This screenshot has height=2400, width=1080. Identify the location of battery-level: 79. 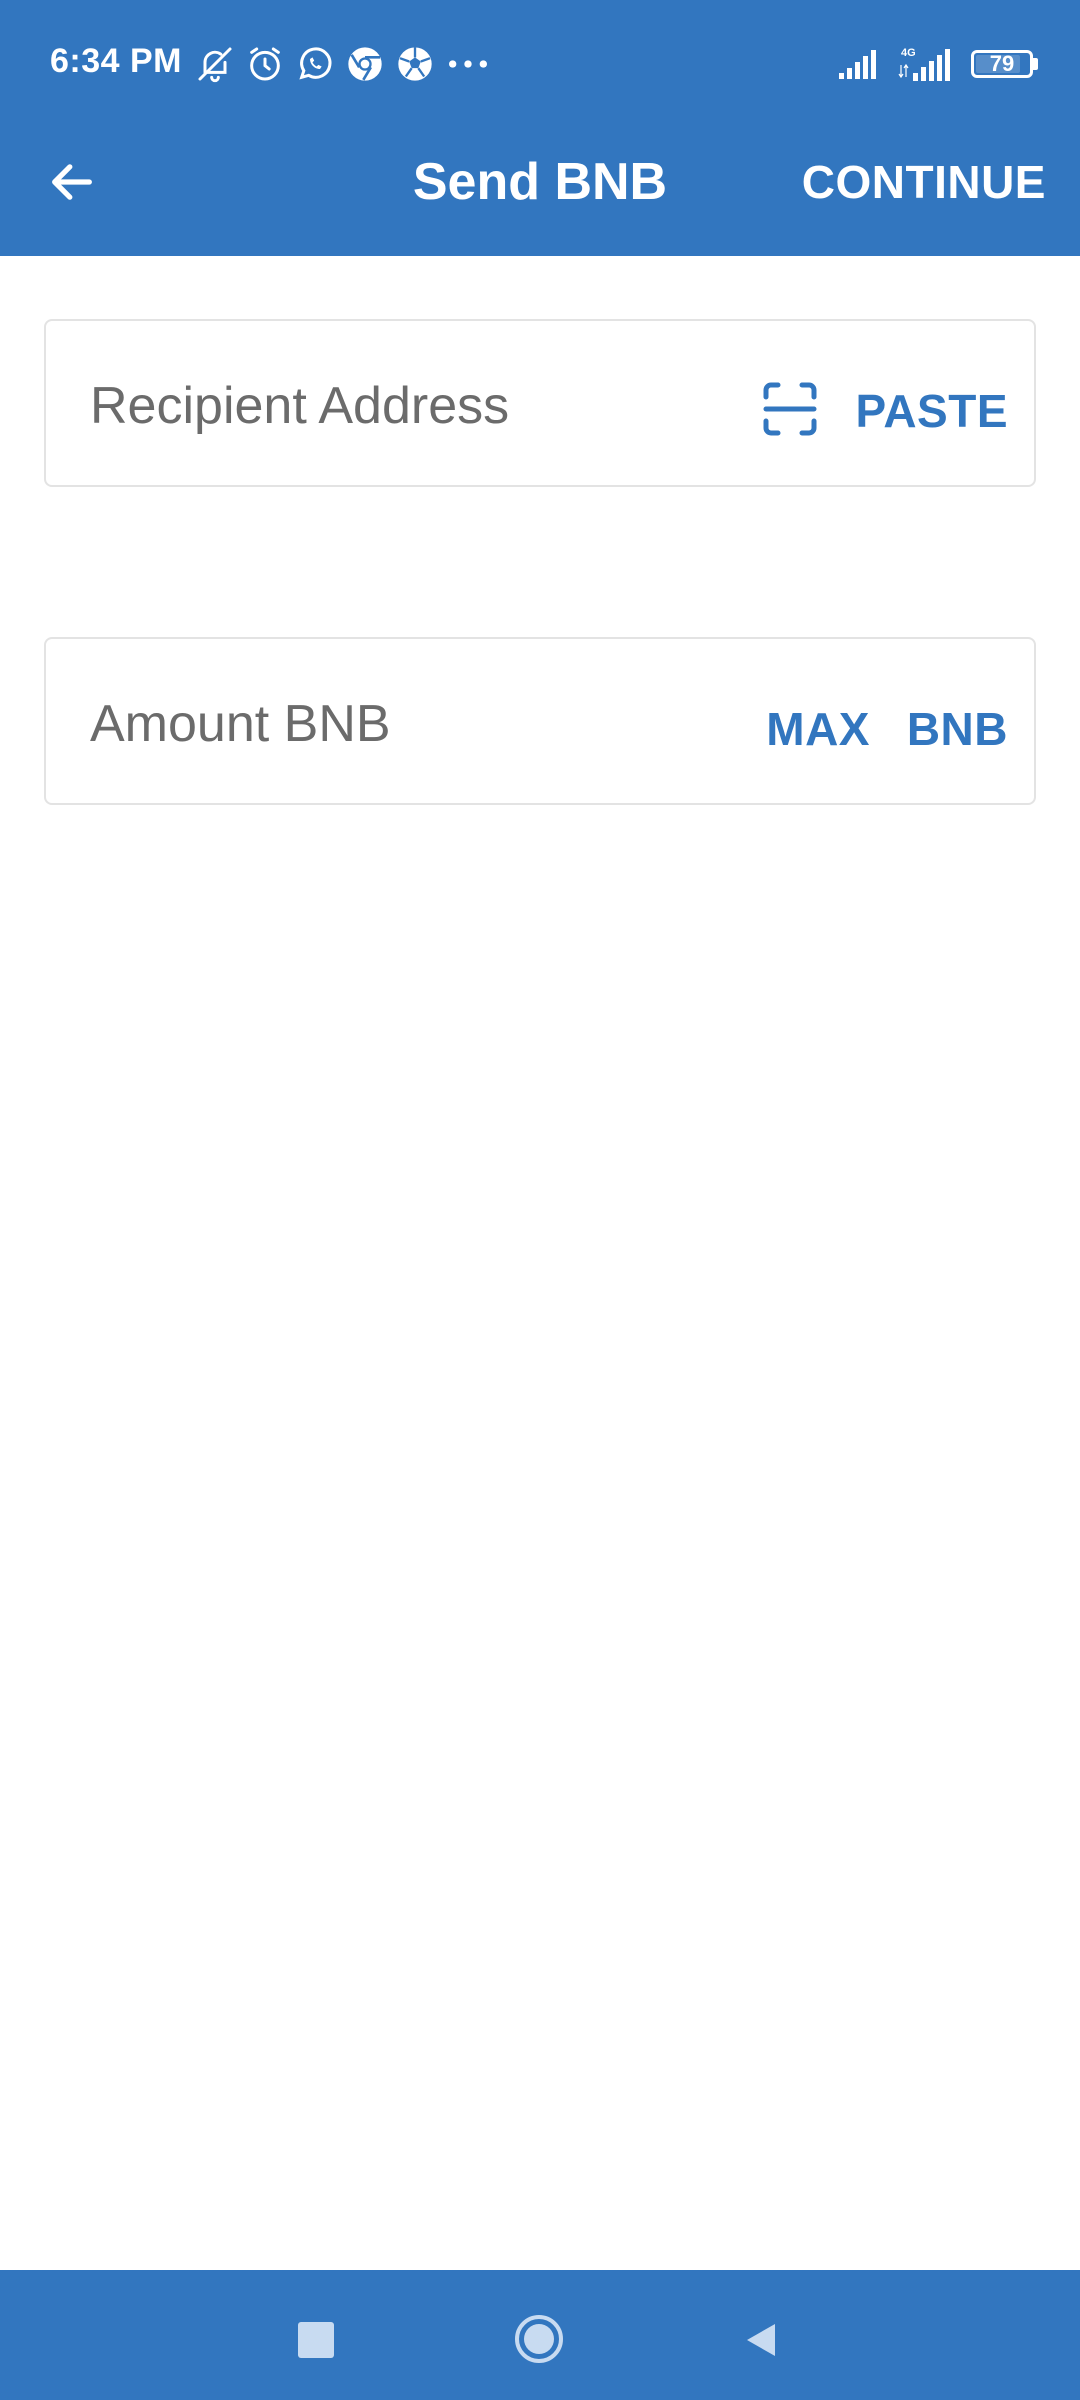
(1002, 63).